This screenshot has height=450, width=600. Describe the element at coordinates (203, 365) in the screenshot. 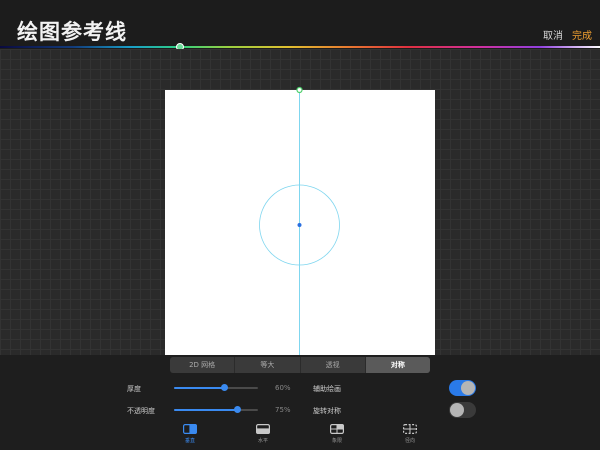

I see `tab-2d-grid: 2D 网格` at that location.